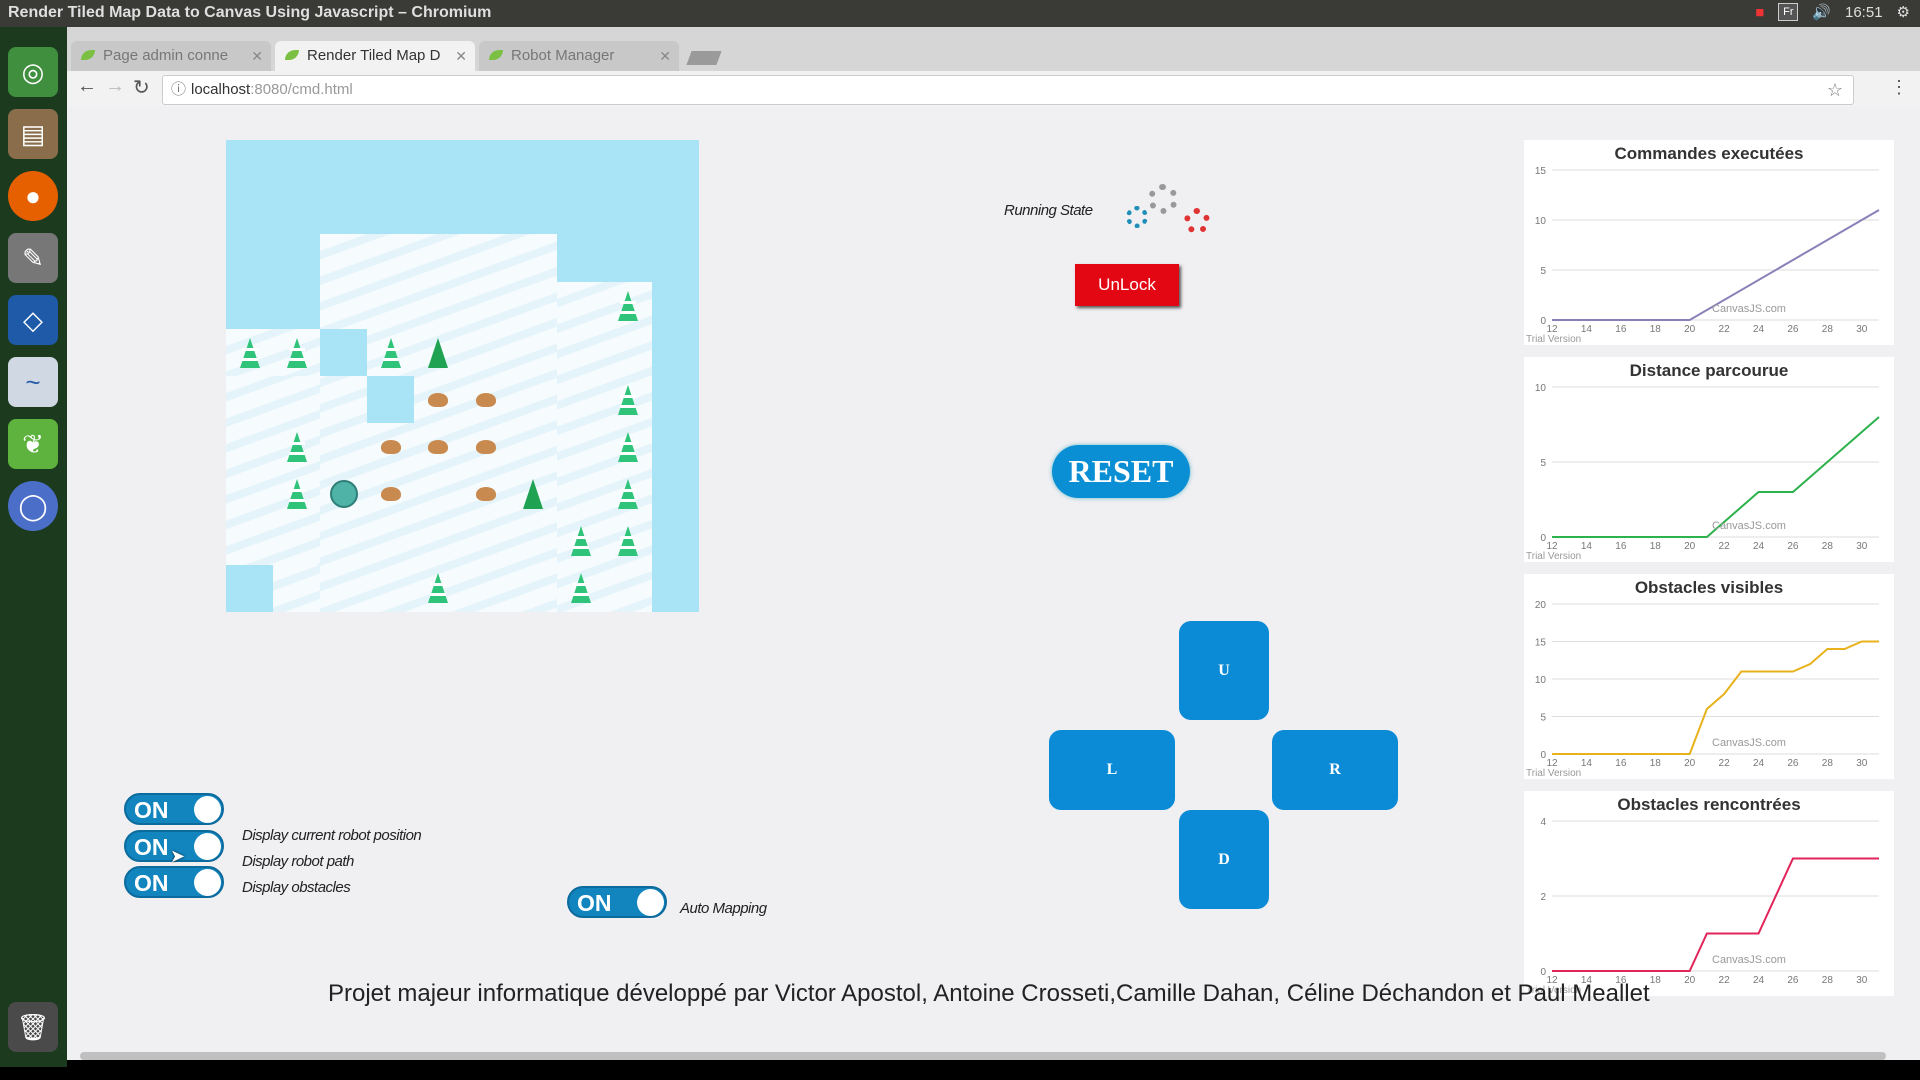 This screenshot has height=1080, width=1920. What do you see at coordinates (1127, 285) in the screenshot?
I see `unlock-button: UnLock` at bounding box center [1127, 285].